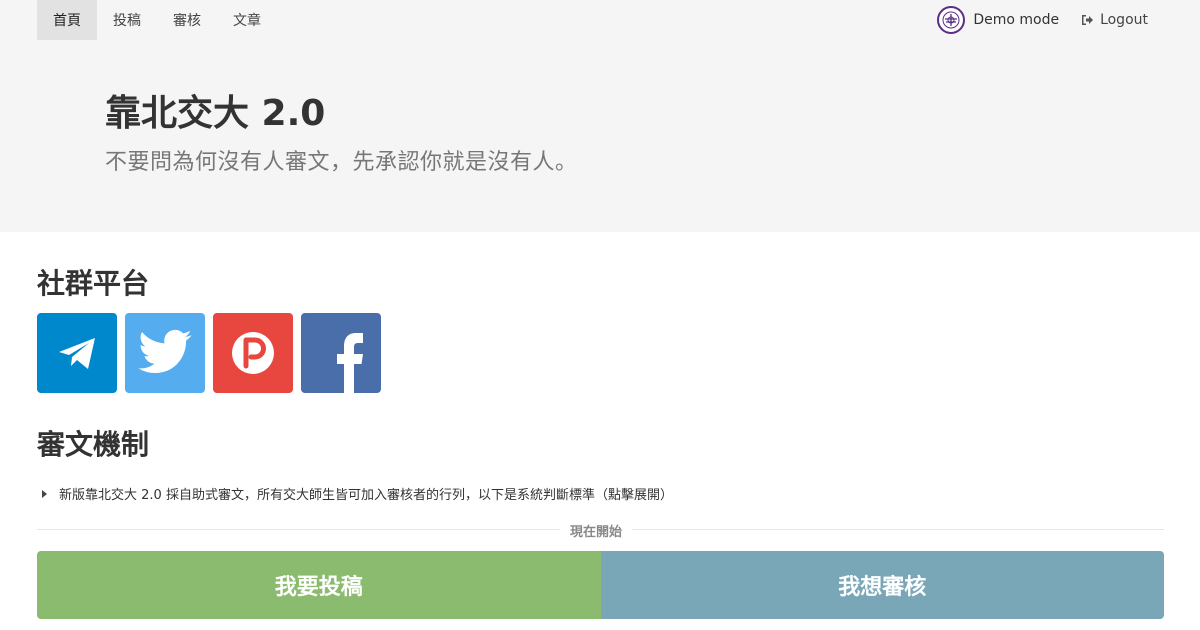 This screenshot has height=630, width=1200. I want to click on plurk-icon, so click(253, 353).